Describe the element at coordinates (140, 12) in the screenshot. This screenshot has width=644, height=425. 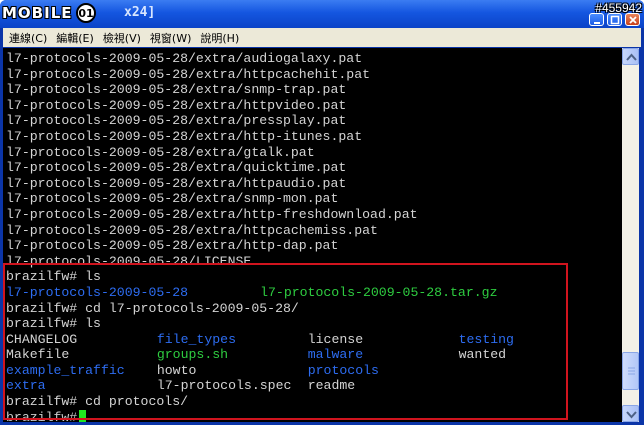
I see `window-title: x24]` at that location.